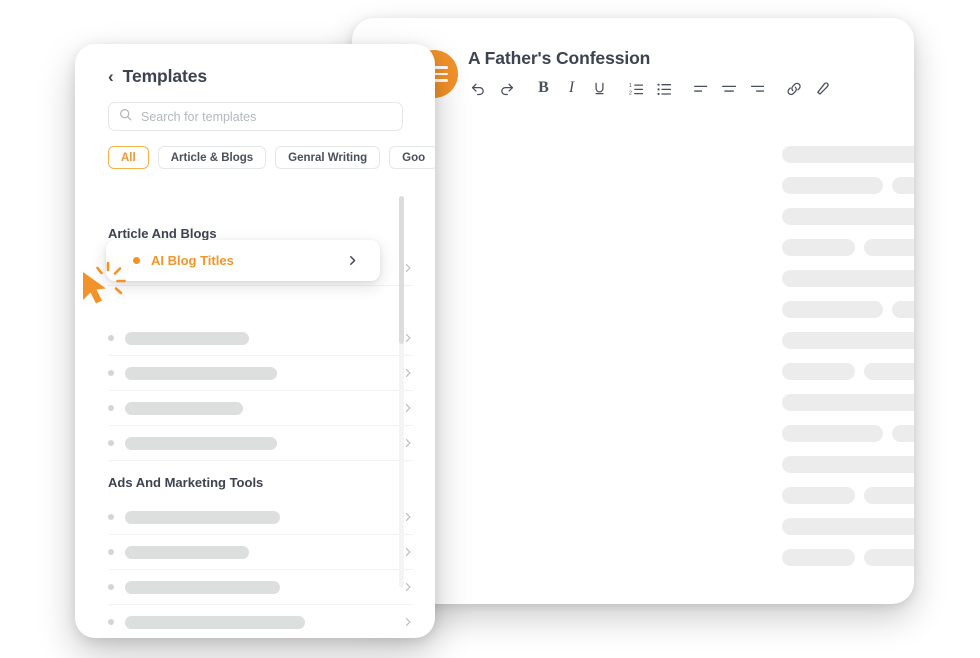  What do you see at coordinates (701, 88) in the screenshot?
I see `align-left-icon` at bounding box center [701, 88].